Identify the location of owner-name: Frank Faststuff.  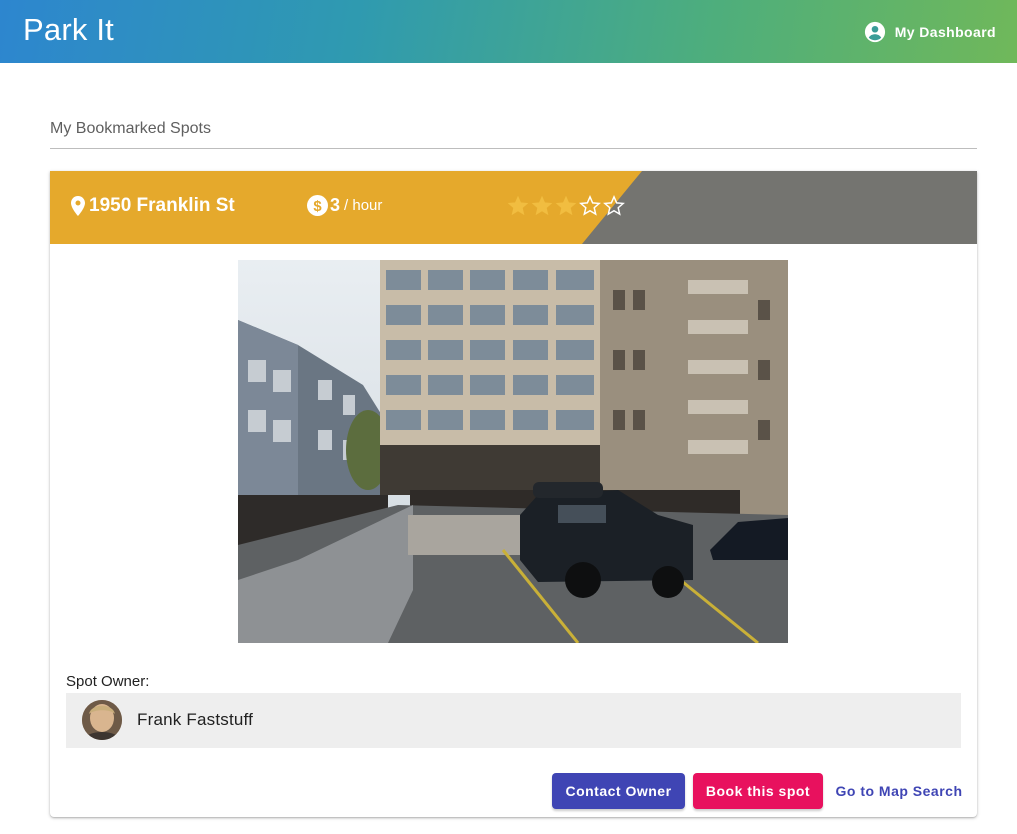
(195, 719).